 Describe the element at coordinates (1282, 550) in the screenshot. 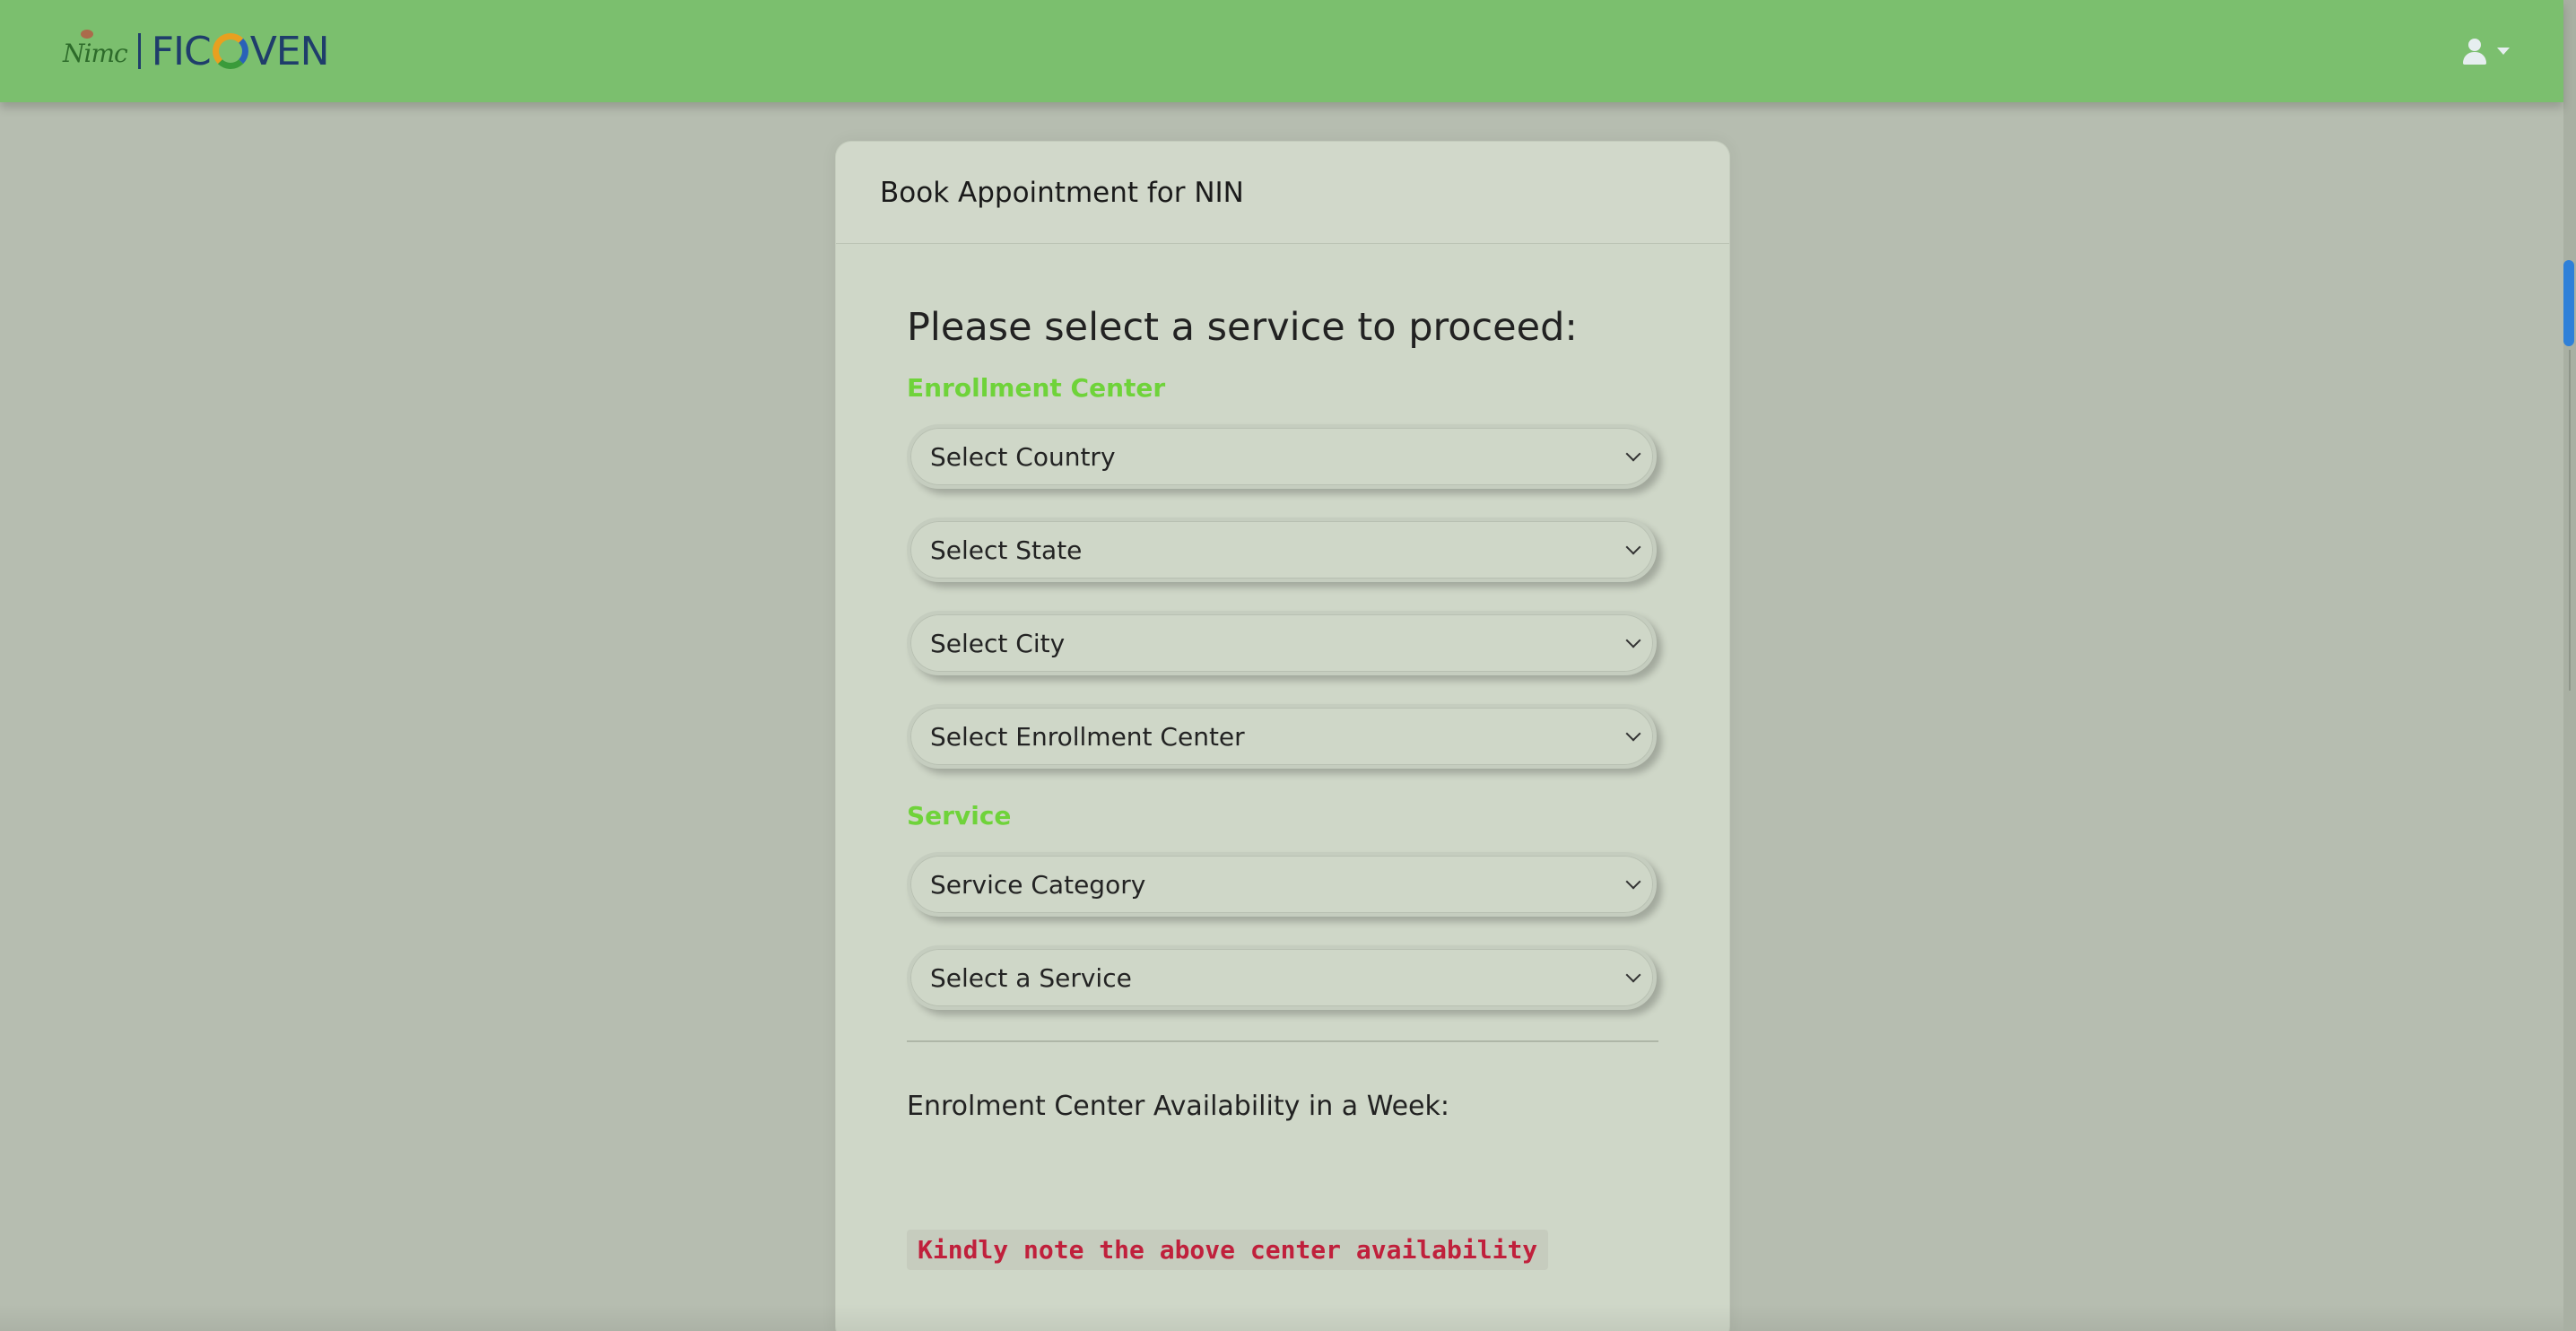

I see `state-select: Select State` at that location.